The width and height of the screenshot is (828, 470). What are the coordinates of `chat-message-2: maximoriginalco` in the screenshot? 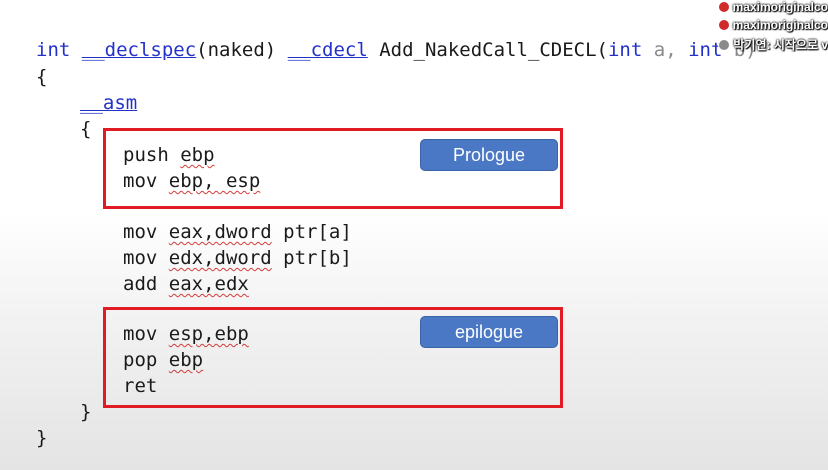 It's located at (772, 25).